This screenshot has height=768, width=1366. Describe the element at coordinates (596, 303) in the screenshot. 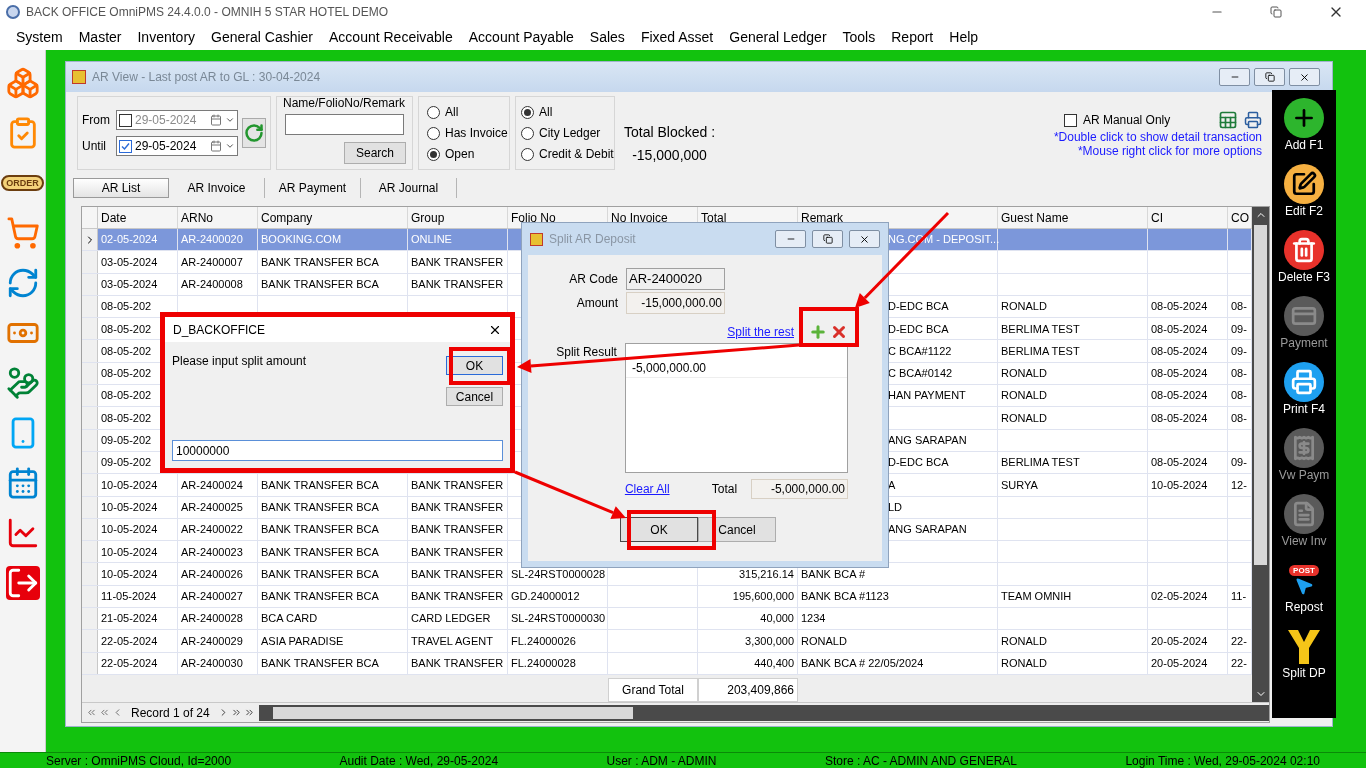

I see `amount-label: Amount` at that location.